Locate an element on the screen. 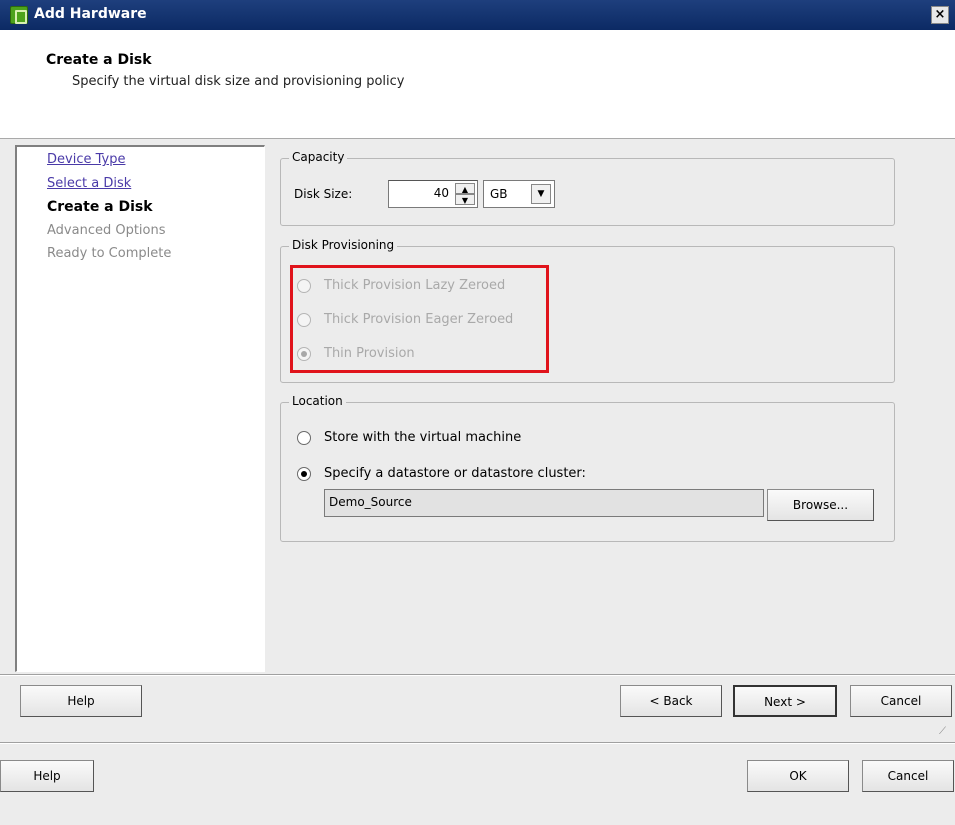 Image resolution: width=955 pixels, height=825 pixels. location-legend: Location is located at coordinates (317, 401).